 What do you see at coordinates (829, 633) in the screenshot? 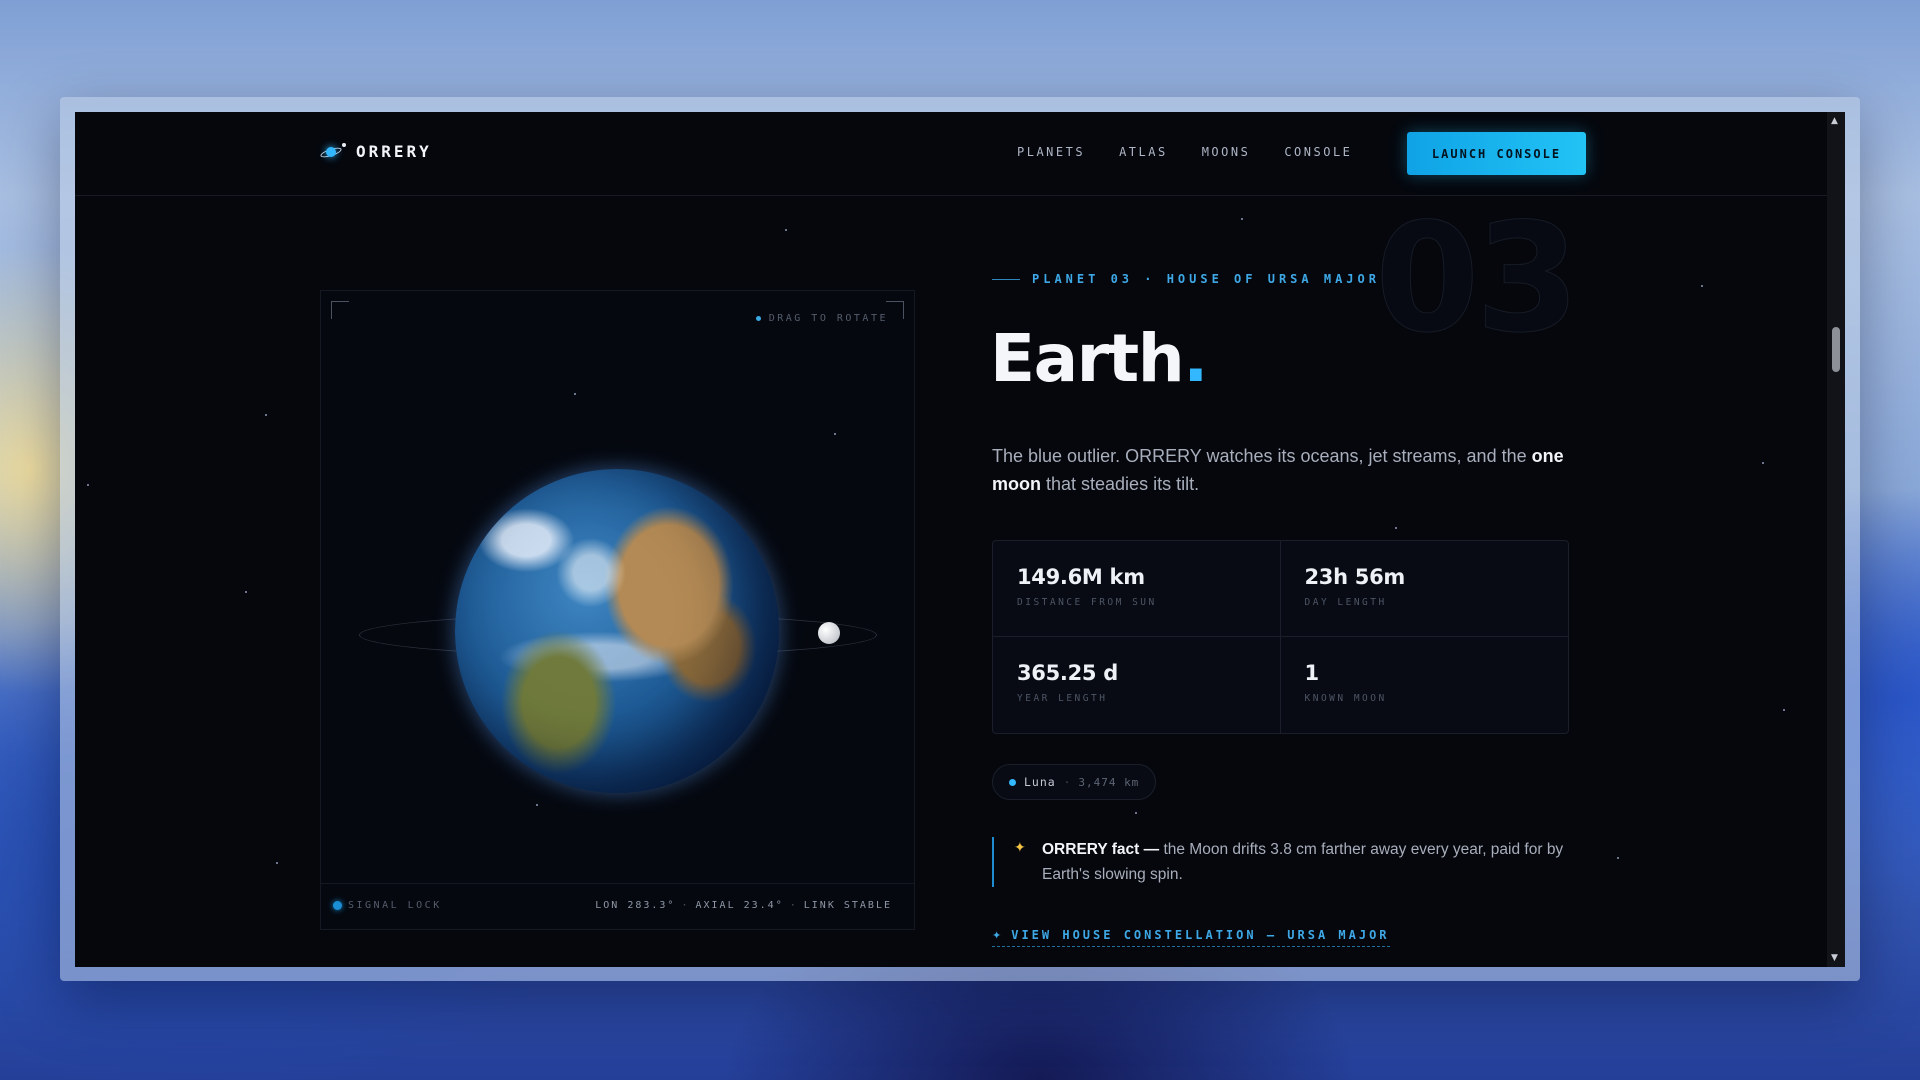
I see `moon-sphere` at bounding box center [829, 633].